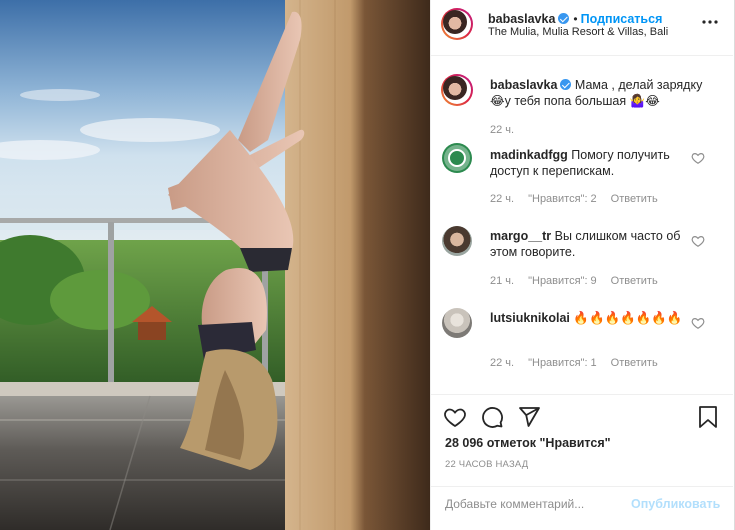 This screenshot has width=735, height=530. I want to click on caption-avatar, so click(457, 90).